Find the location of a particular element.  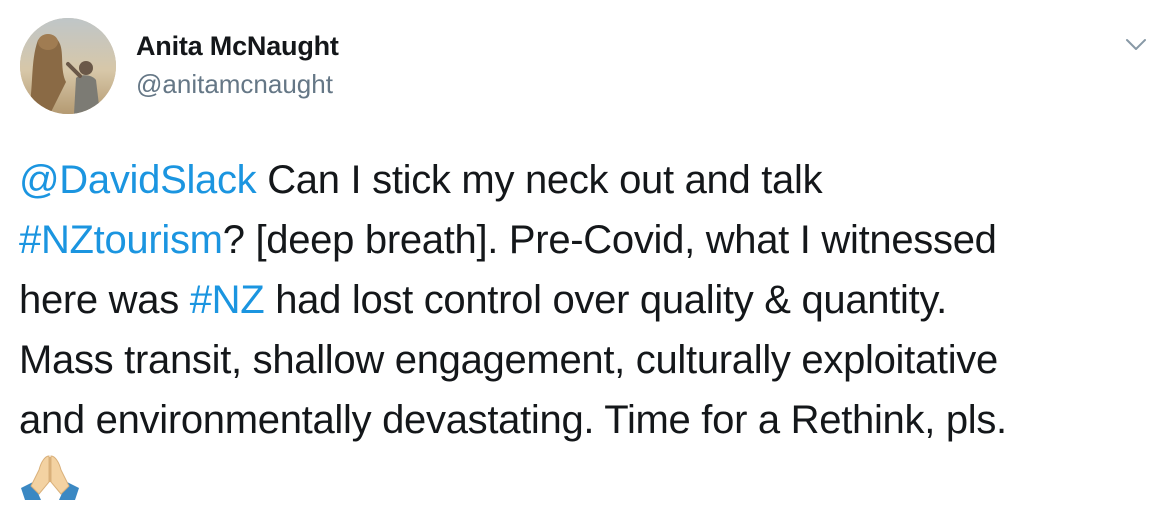

avatar-photo is located at coordinates (68, 66).